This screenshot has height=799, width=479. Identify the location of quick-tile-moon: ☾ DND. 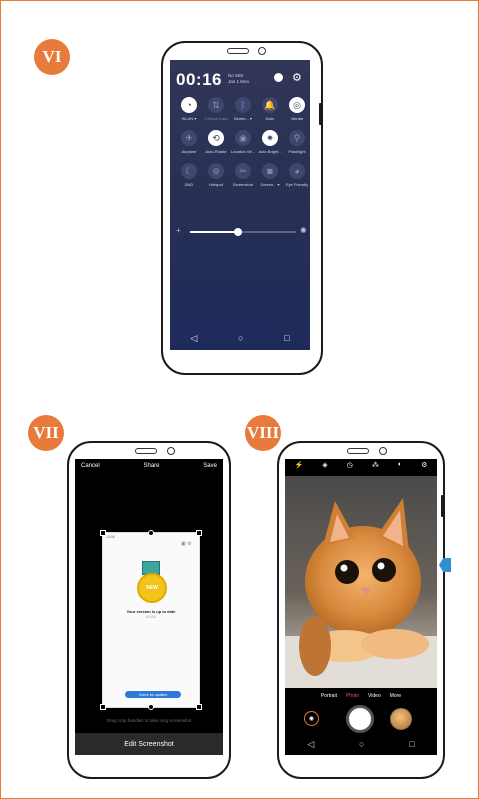
(189, 175).